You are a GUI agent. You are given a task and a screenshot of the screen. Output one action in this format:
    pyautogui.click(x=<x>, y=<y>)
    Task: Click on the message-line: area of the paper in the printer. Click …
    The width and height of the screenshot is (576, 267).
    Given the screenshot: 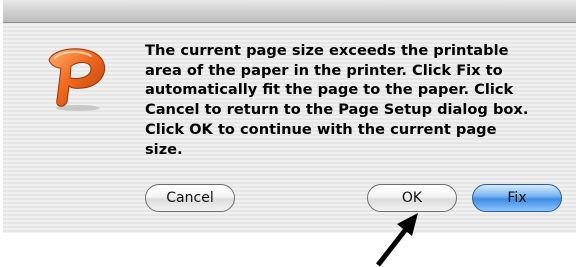 What is the action you would take?
    pyautogui.click(x=324, y=70)
    